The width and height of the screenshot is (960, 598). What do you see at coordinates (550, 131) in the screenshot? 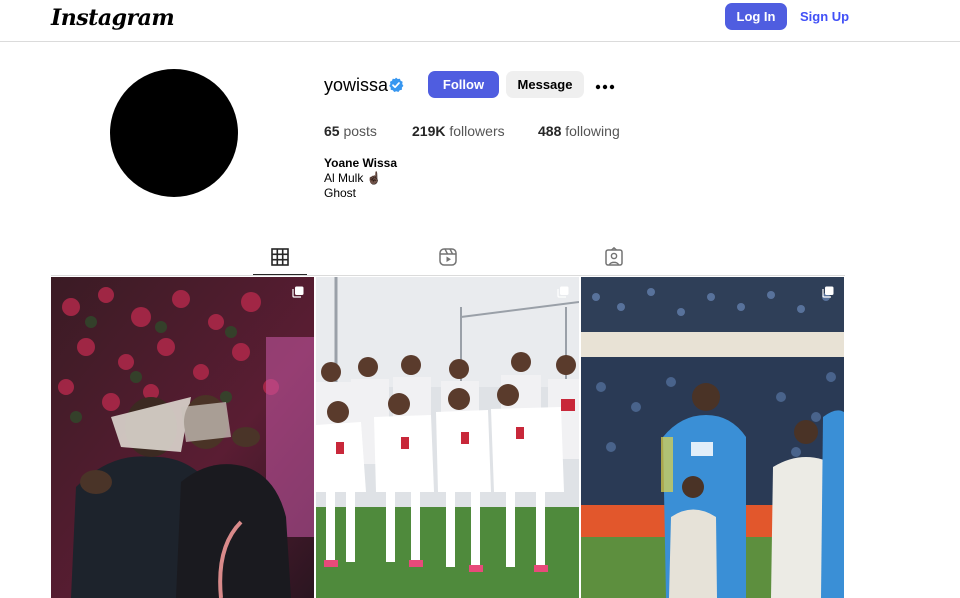
I see `following-count: 488` at bounding box center [550, 131].